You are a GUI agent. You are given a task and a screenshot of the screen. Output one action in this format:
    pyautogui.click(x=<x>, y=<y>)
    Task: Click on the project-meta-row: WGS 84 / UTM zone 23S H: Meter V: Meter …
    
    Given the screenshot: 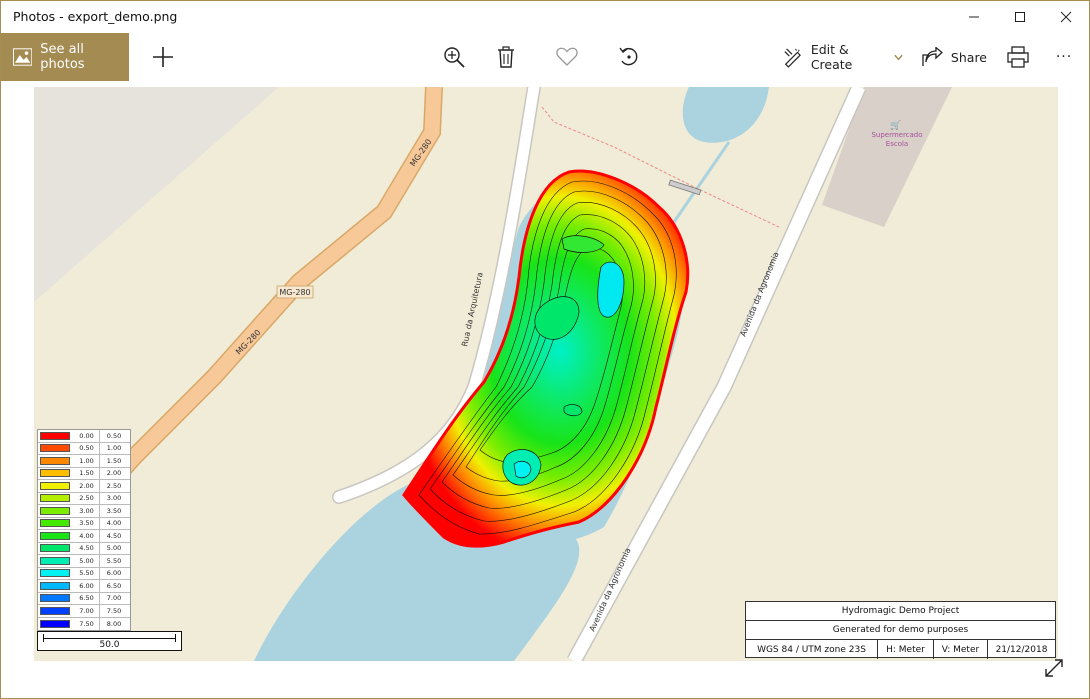 What is the action you would take?
    pyautogui.click(x=900, y=649)
    